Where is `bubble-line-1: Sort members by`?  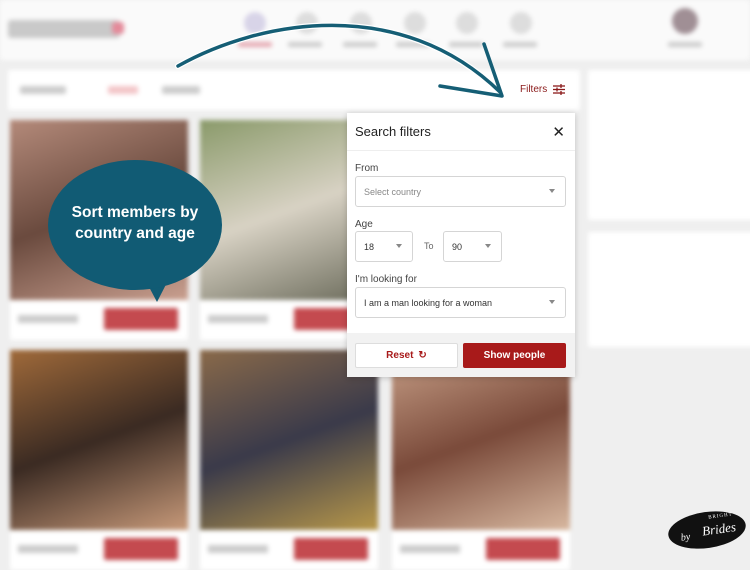
bubble-line-1: Sort members by is located at coordinates (135, 212).